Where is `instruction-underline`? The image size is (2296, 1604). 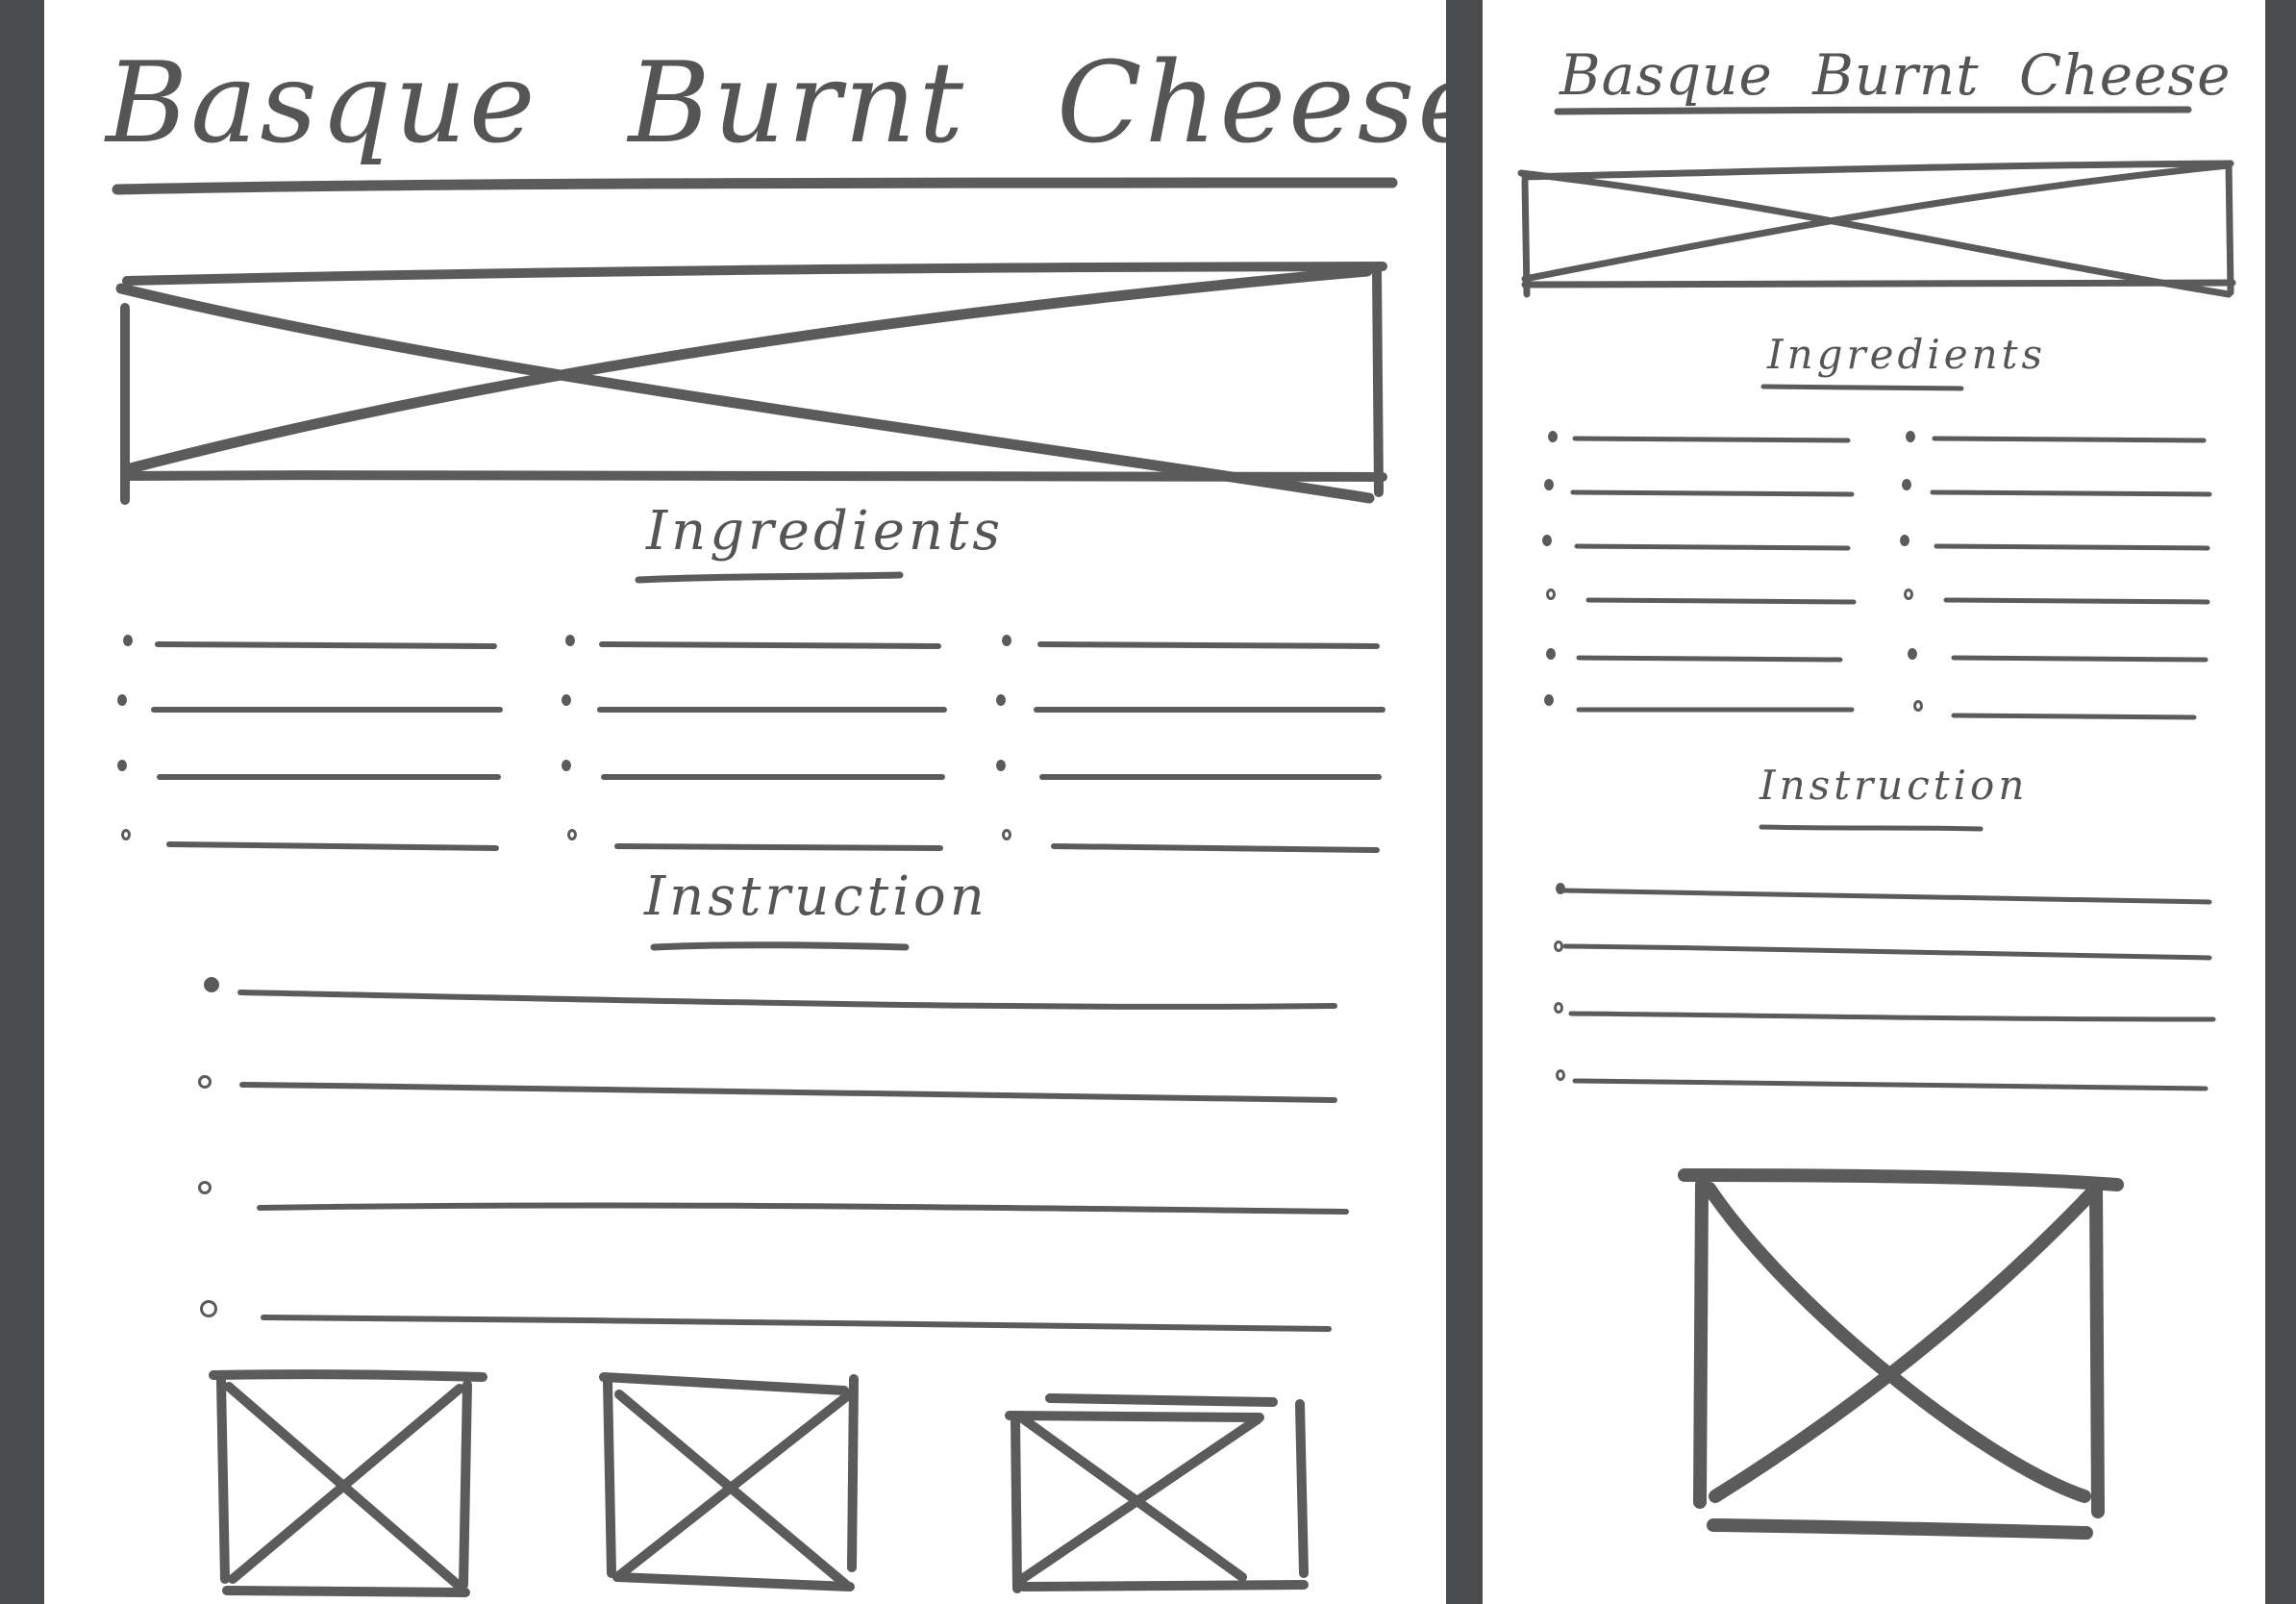 instruction-underline is located at coordinates (780, 946).